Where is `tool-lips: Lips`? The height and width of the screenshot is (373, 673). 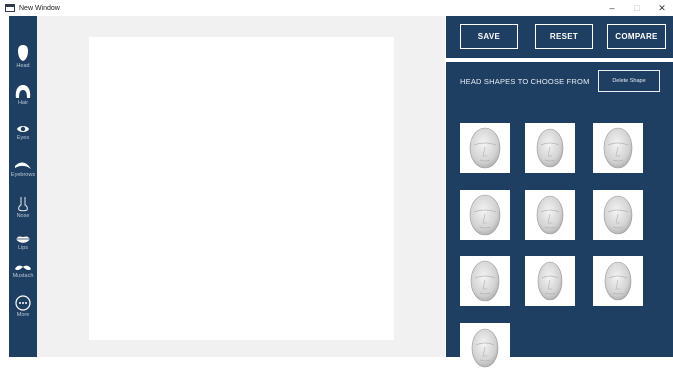
tool-lips: Lips is located at coordinates (23, 243).